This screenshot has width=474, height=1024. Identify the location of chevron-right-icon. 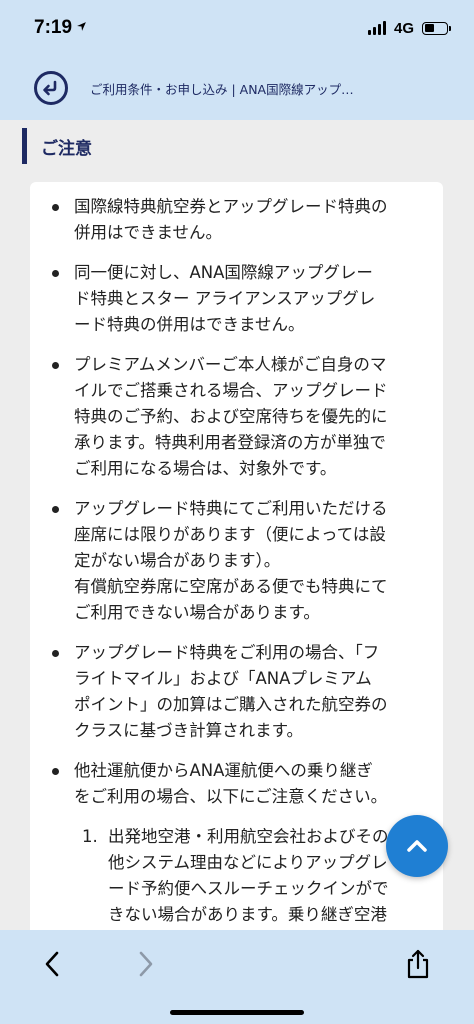
(146, 964).